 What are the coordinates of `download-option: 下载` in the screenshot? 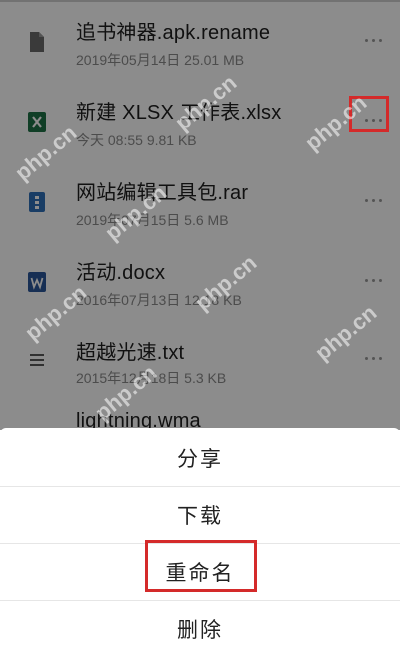 It's located at (200, 515).